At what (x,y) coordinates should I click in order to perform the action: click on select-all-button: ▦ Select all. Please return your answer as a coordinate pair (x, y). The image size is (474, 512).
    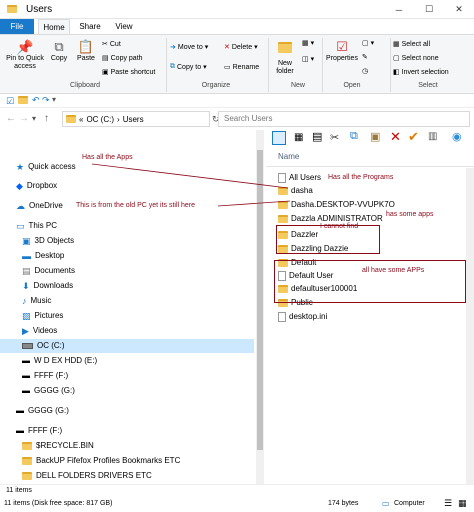
    Looking at the image, I should click on (411, 44).